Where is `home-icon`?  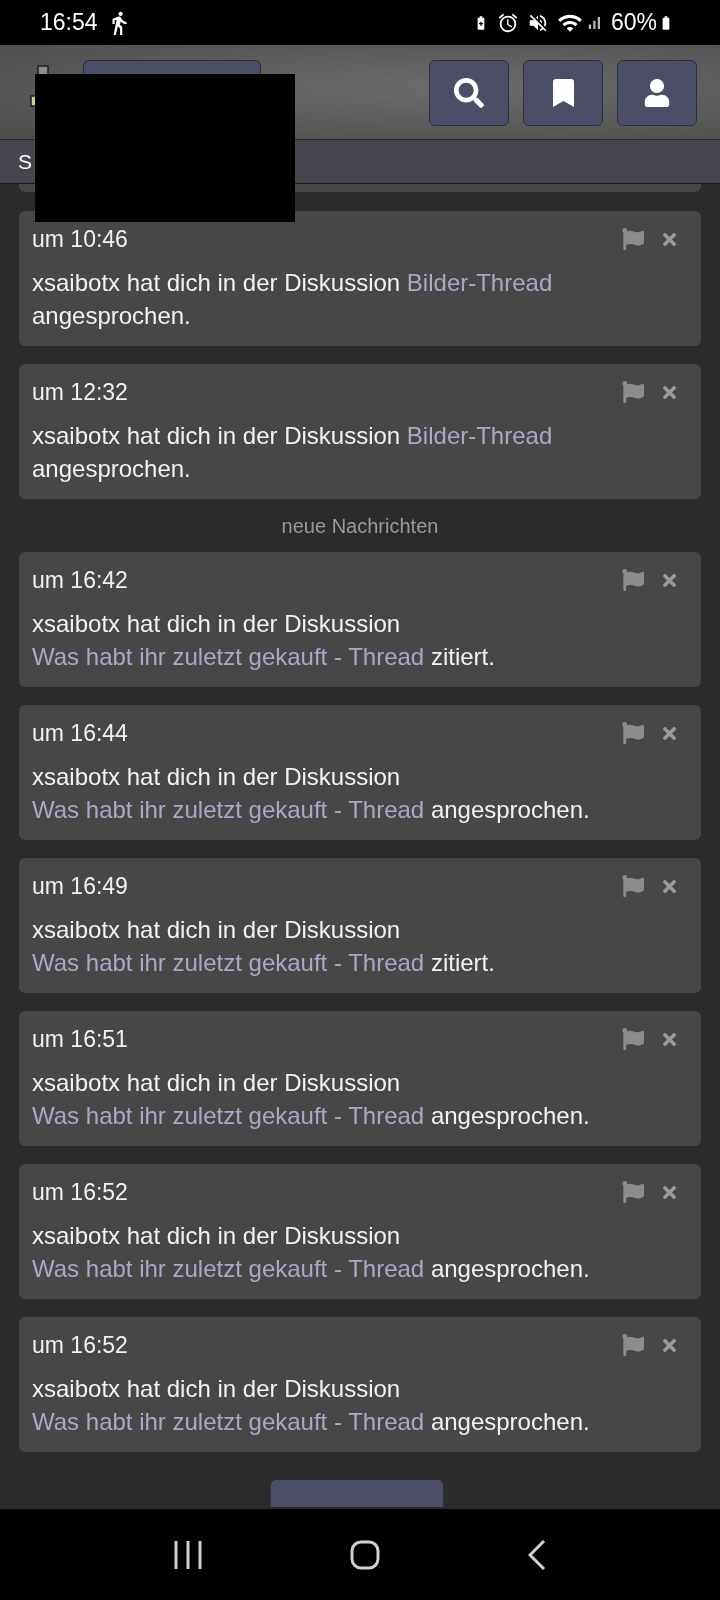 home-icon is located at coordinates (365, 1554).